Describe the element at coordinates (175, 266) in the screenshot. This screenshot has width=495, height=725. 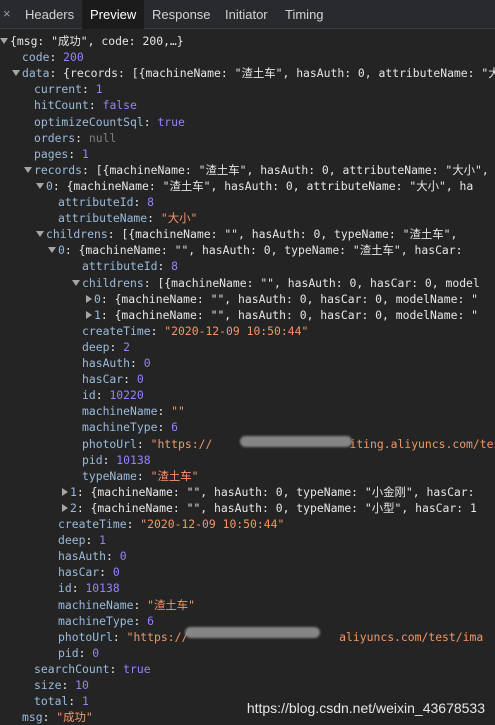
I see `tree-value: 8` at that location.